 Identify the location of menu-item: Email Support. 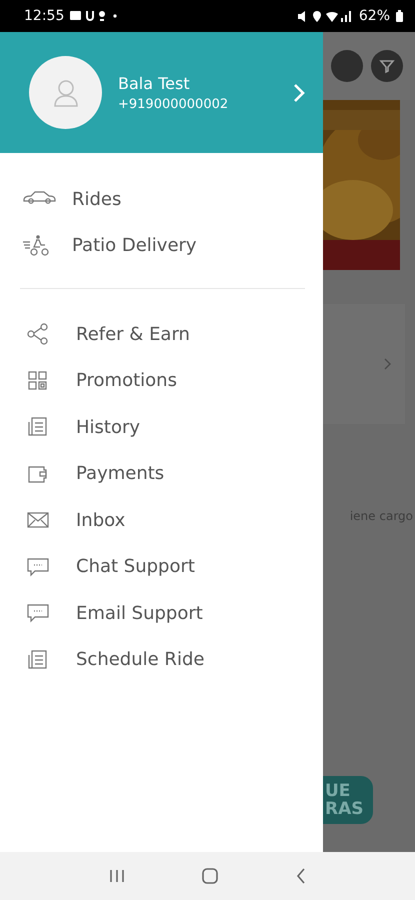
(165, 613).